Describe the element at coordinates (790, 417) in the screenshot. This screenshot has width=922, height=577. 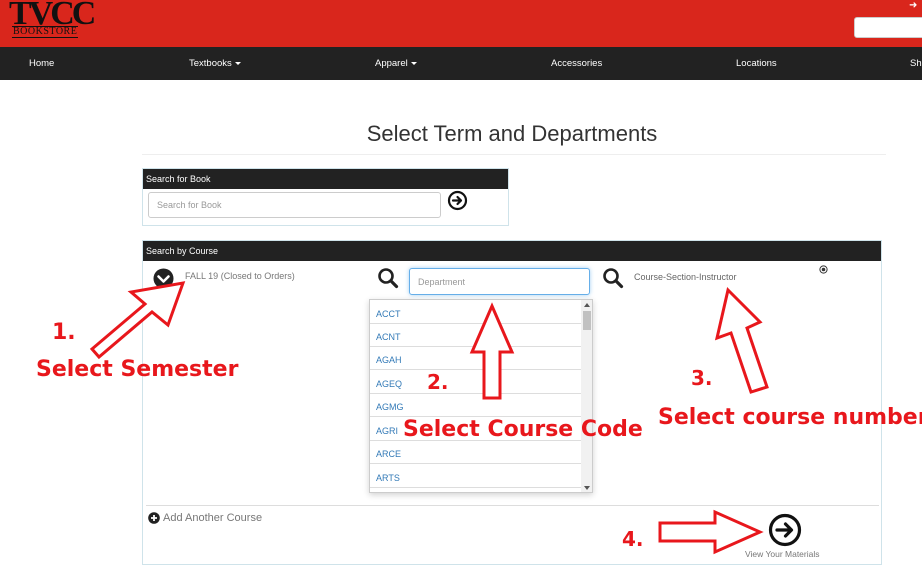
I see `annotation-step3-text: Select course number` at that location.